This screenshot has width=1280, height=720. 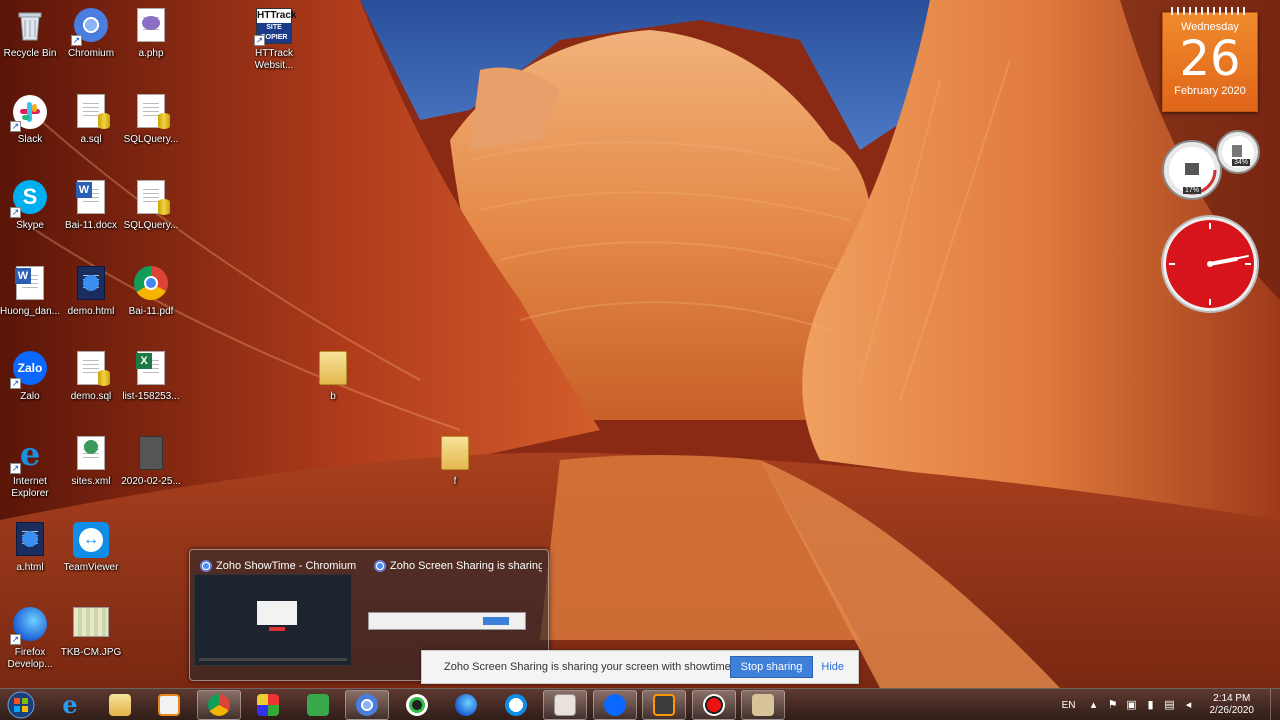 I want to click on chrome-icon, so click(x=219, y=705).